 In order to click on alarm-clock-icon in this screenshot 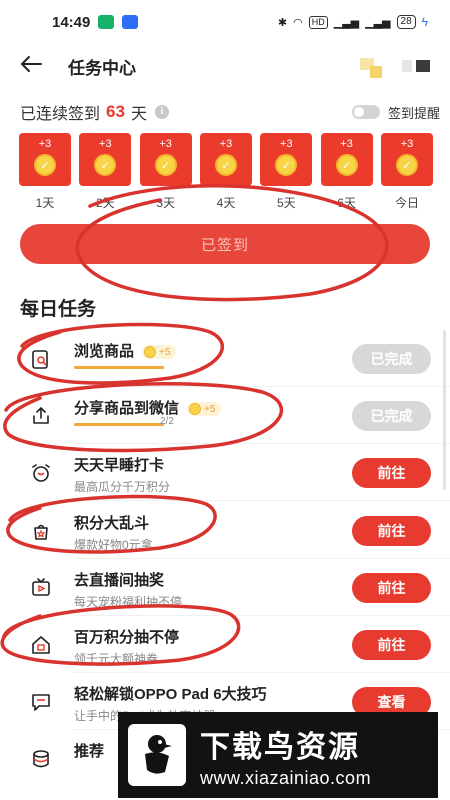, I will do `click(41, 473)`.